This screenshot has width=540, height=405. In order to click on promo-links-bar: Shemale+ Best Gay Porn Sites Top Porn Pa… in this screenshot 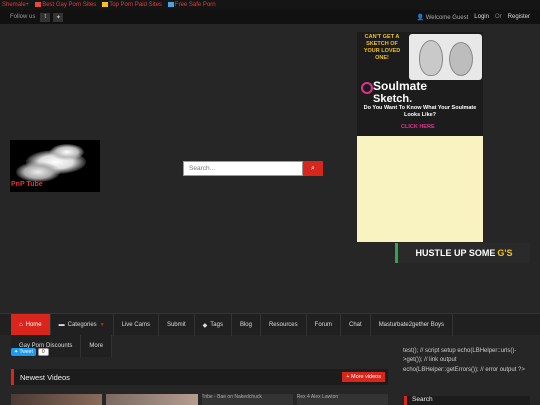, I will do `click(270, 5)`.